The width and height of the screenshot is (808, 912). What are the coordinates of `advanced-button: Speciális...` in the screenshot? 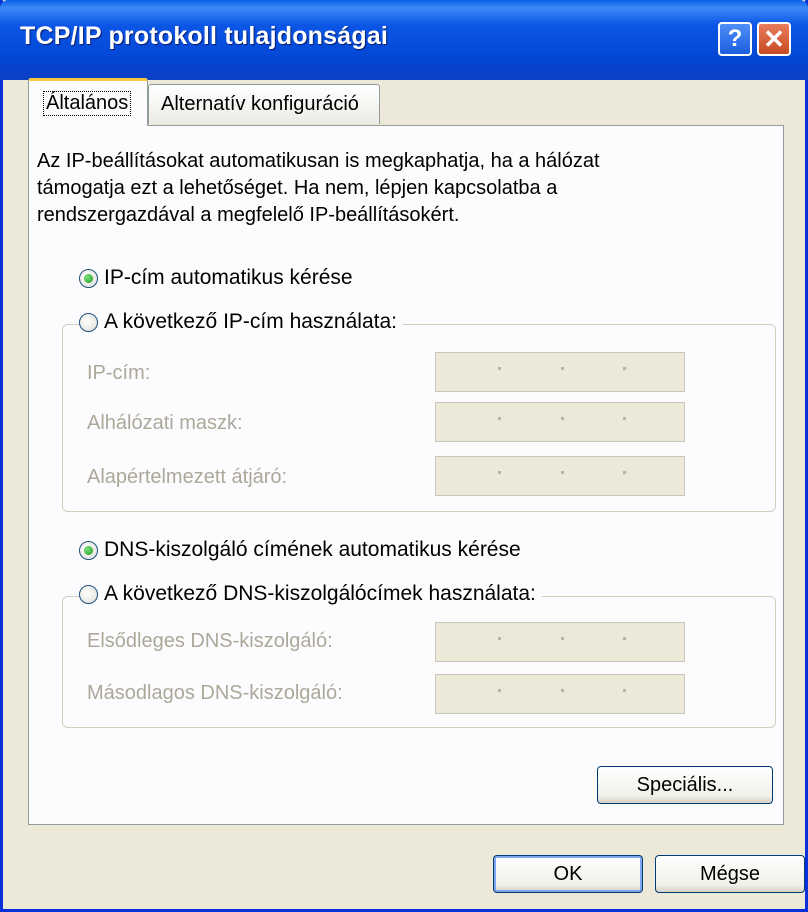 It's located at (685, 785).